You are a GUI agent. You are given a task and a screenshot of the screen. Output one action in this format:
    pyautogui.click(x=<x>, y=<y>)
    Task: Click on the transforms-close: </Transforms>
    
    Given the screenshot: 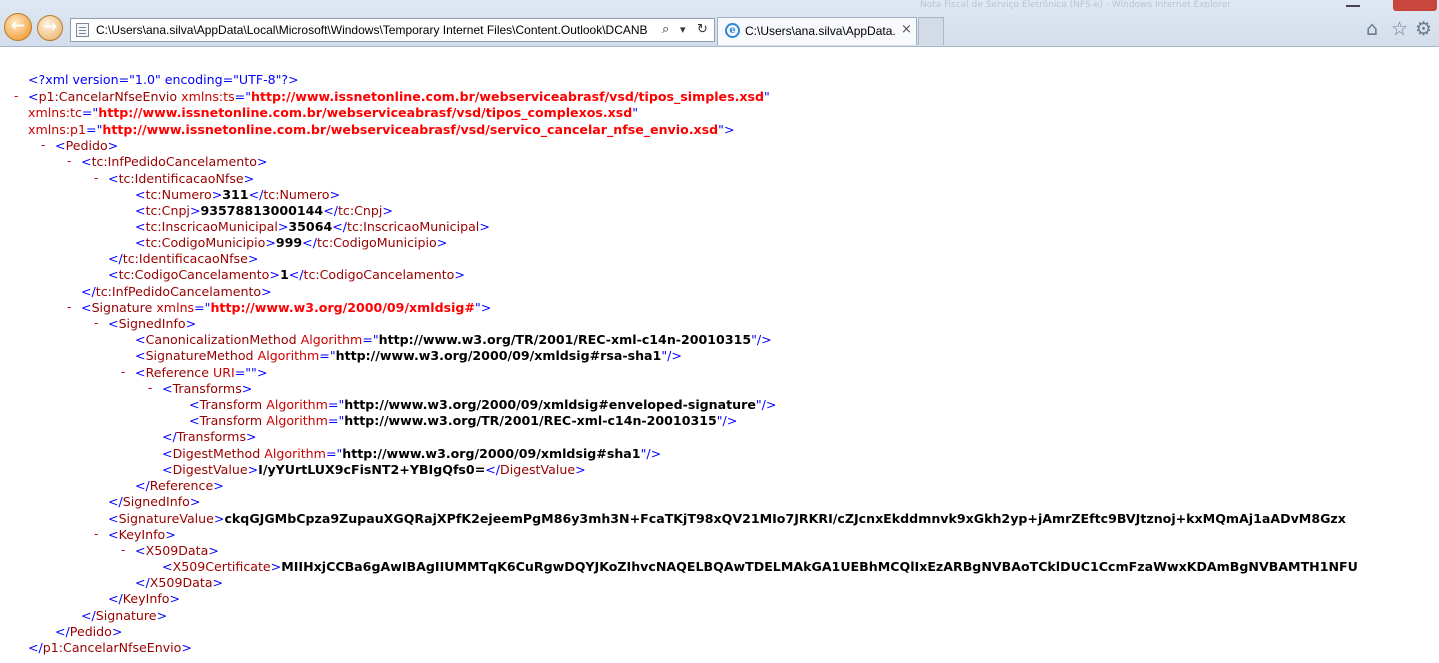 What is the action you would take?
    pyautogui.click(x=209, y=436)
    